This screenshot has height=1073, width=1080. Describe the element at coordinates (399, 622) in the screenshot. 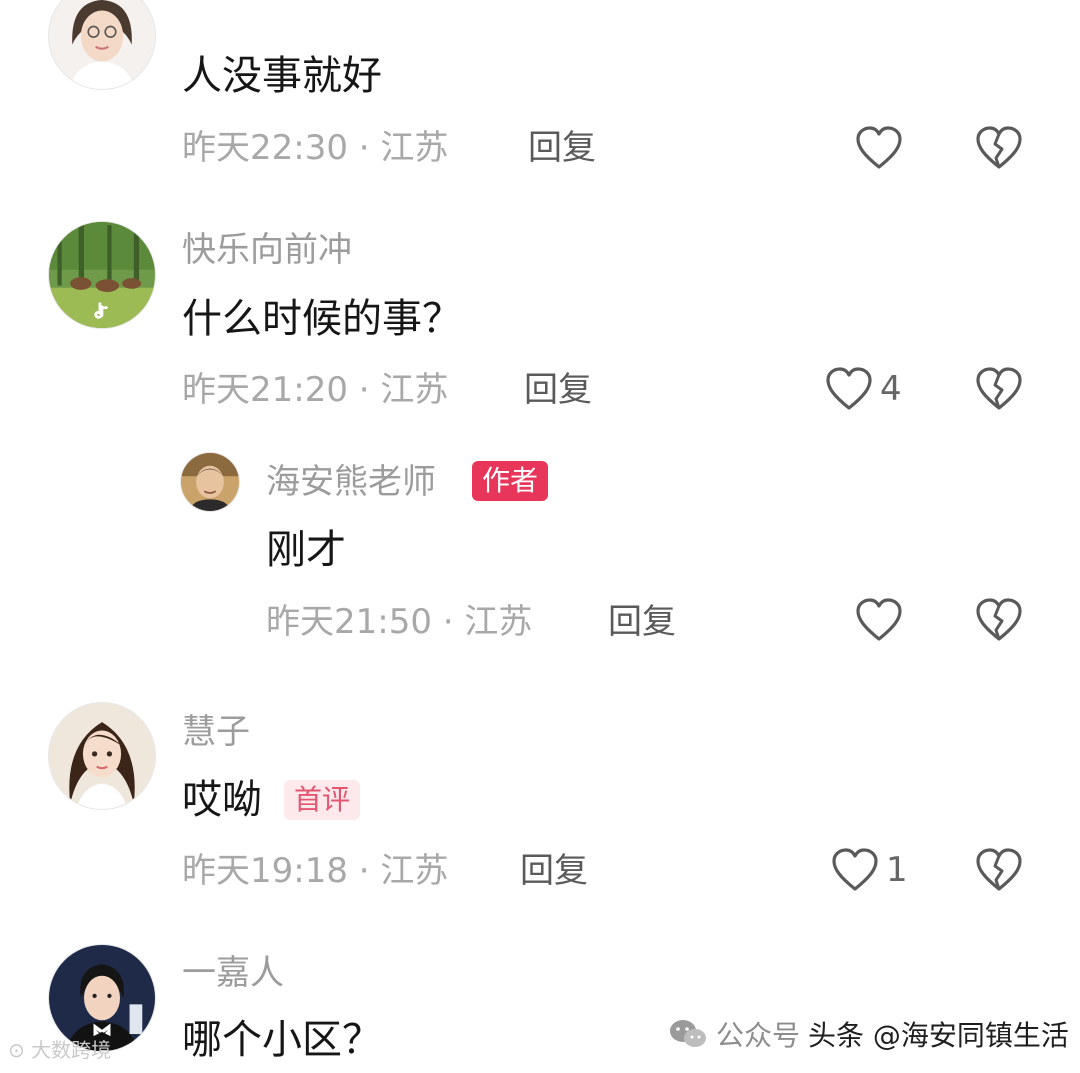

I see `comment-meta: 昨天21:50 · 江苏` at that location.